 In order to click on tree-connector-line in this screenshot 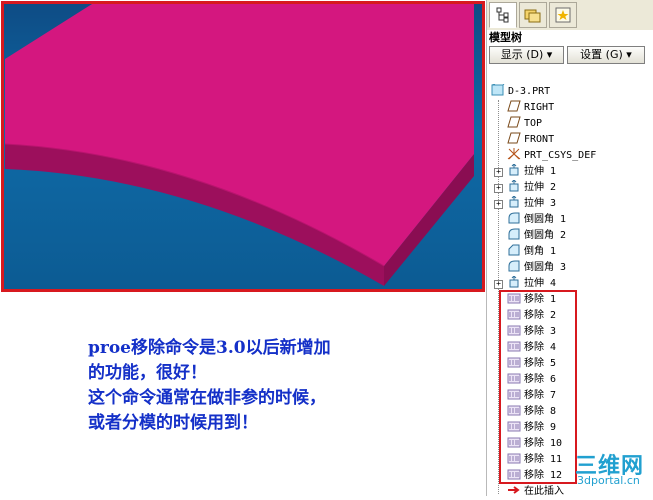, I will do `click(498, 297)`.